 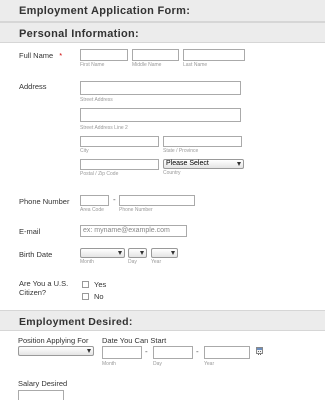 I want to click on citizen-label-line1: Are You a U.S., so click(x=44, y=283).